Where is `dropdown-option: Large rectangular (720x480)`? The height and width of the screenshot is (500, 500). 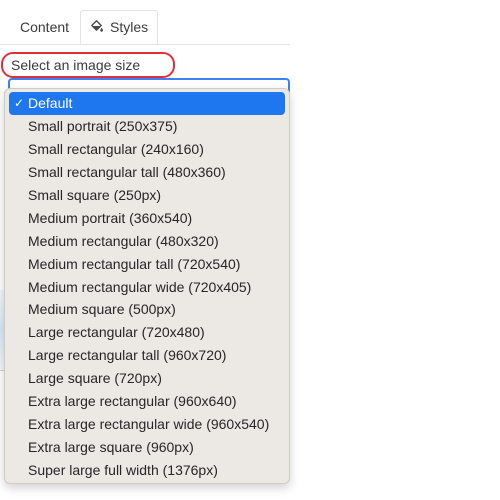
dropdown-option: Large rectangular (720x480) is located at coordinates (147, 332).